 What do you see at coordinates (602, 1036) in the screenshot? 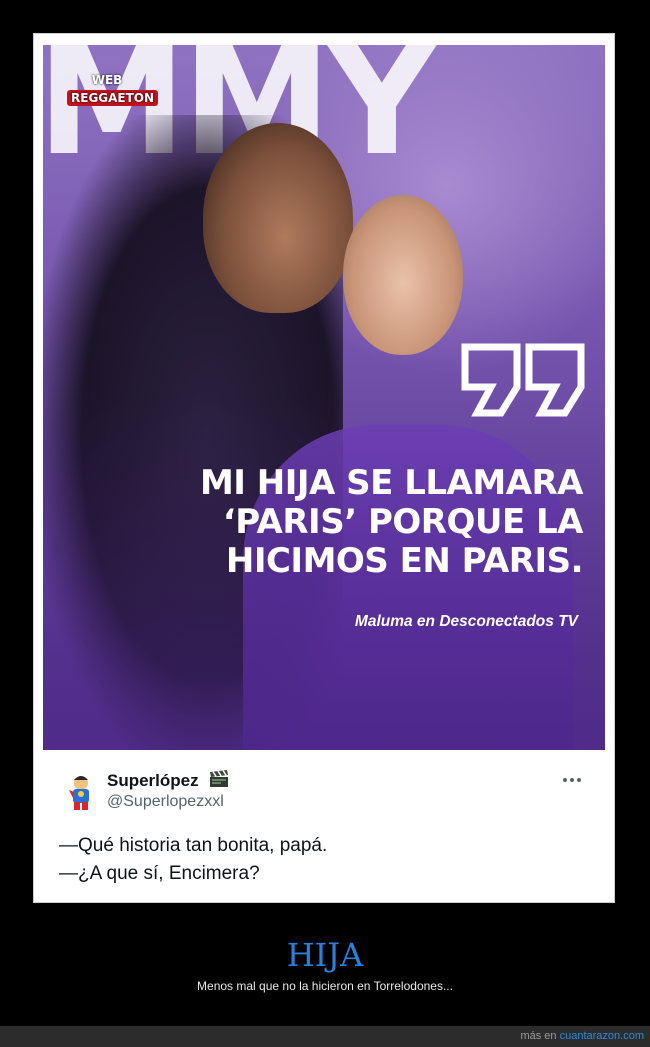
I see `footer-site-link: cuantarazon.com` at bounding box center [602, 1036].